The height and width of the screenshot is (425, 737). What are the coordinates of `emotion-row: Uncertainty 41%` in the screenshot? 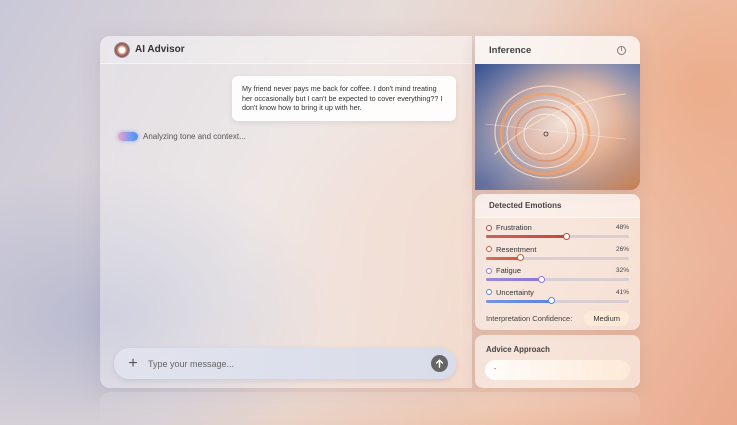 It's located at (557, 292).